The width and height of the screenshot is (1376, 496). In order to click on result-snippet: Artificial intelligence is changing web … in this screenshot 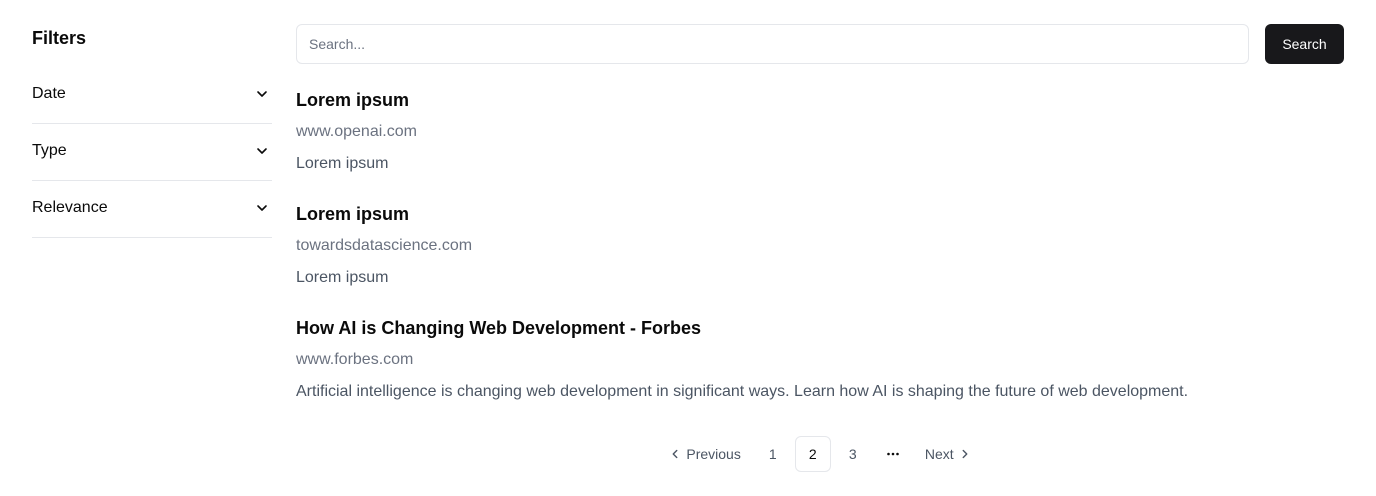, I will do `click(742, 391)`.